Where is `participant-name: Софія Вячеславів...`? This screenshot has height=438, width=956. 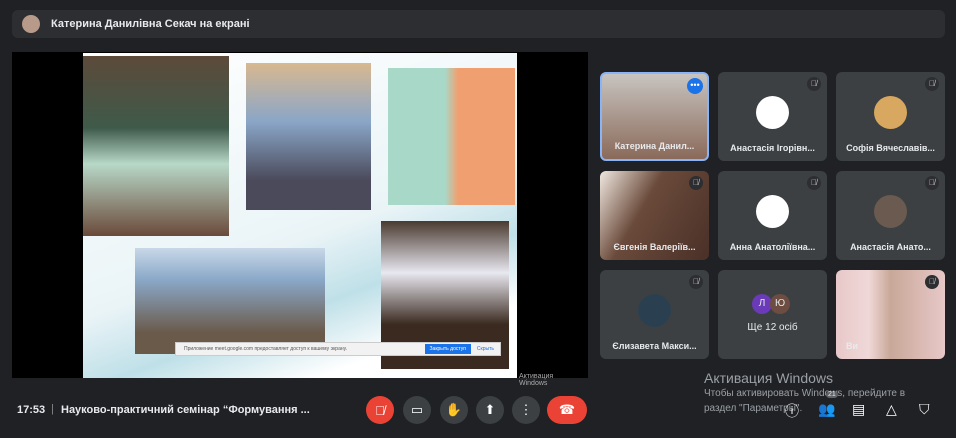
participant-name: Софія Вячеславів... is located at coordinates (890, 148).